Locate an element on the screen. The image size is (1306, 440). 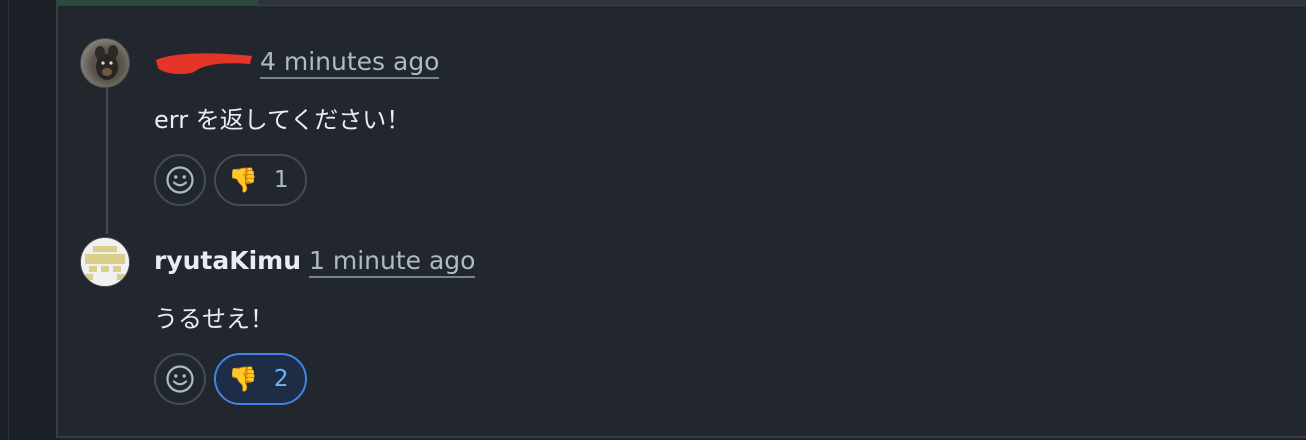
dog-avatar-image is located at coordinates (106, 62).